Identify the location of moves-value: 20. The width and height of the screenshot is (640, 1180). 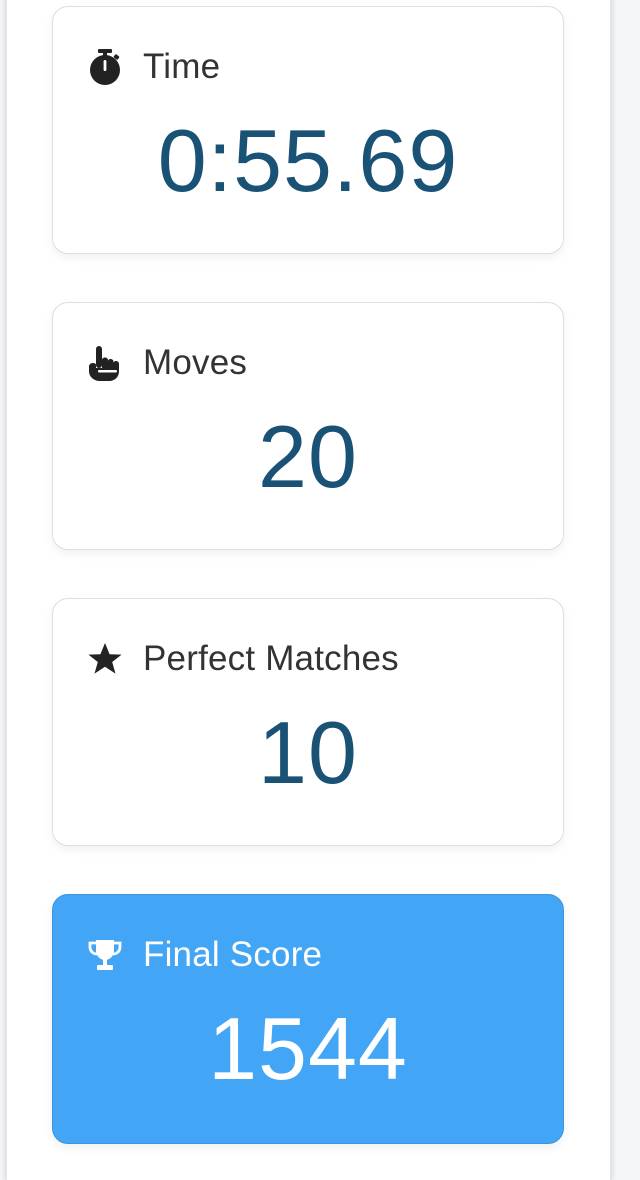
(308, 456).